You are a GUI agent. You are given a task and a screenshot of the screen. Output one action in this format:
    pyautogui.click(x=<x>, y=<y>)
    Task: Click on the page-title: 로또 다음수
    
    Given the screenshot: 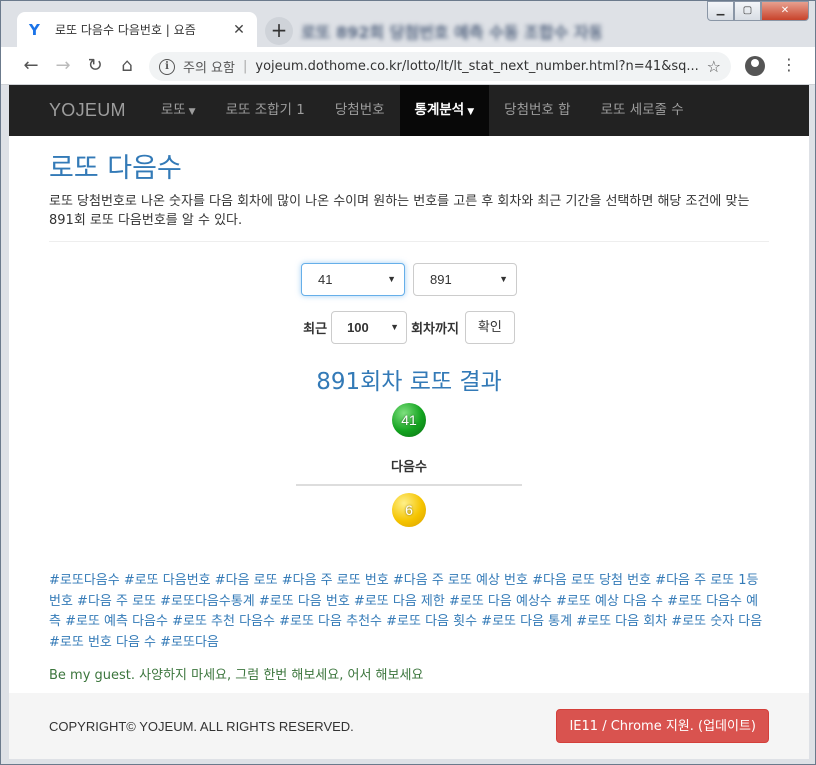 What is the action you would take?
    pyautogui.click(x=115, y=168)
    